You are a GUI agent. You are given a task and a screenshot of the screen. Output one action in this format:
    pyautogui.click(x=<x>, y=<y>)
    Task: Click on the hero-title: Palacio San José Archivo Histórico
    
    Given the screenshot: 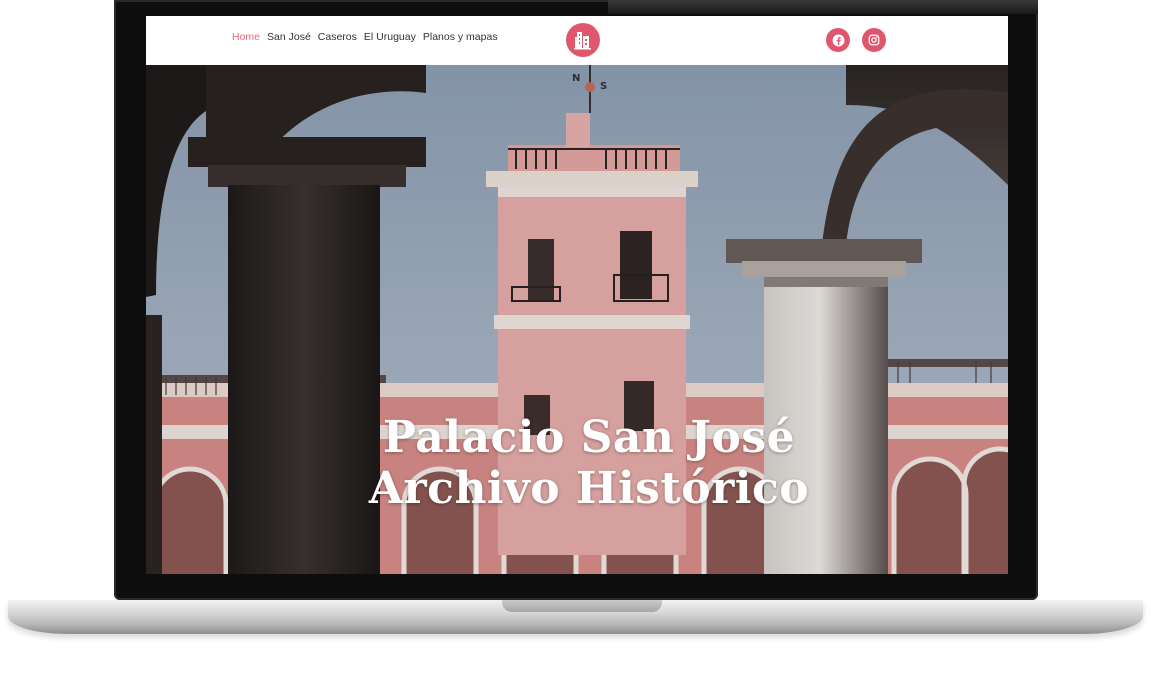 What is the action you would take?
    pyautogui.click(x=577, y=463)
    